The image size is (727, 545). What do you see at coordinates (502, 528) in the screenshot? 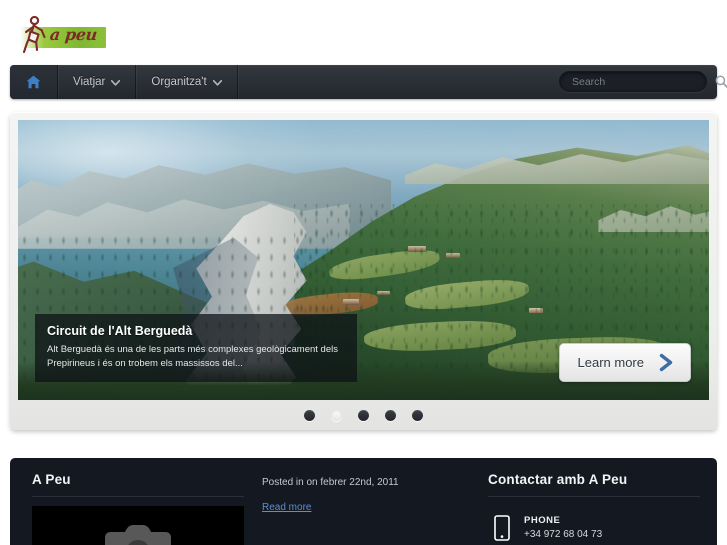
I see `mobile-phone-icon` at bounding box center [502, 528].